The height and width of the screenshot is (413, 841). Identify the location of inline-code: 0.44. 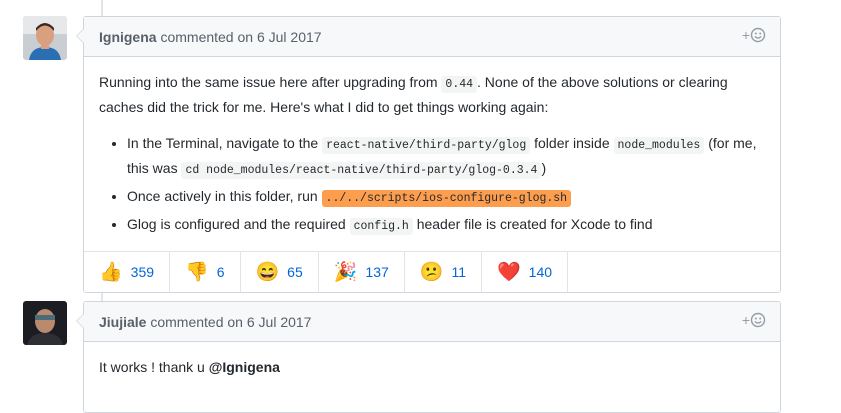
(459, 84).